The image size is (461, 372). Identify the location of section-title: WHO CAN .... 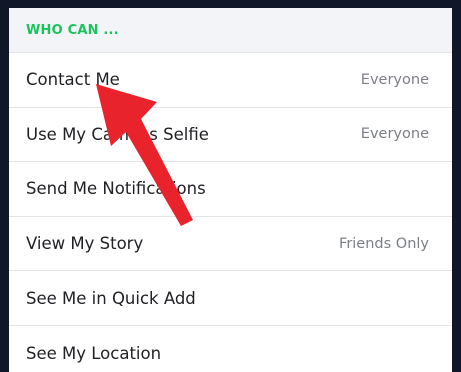
(72, 30).